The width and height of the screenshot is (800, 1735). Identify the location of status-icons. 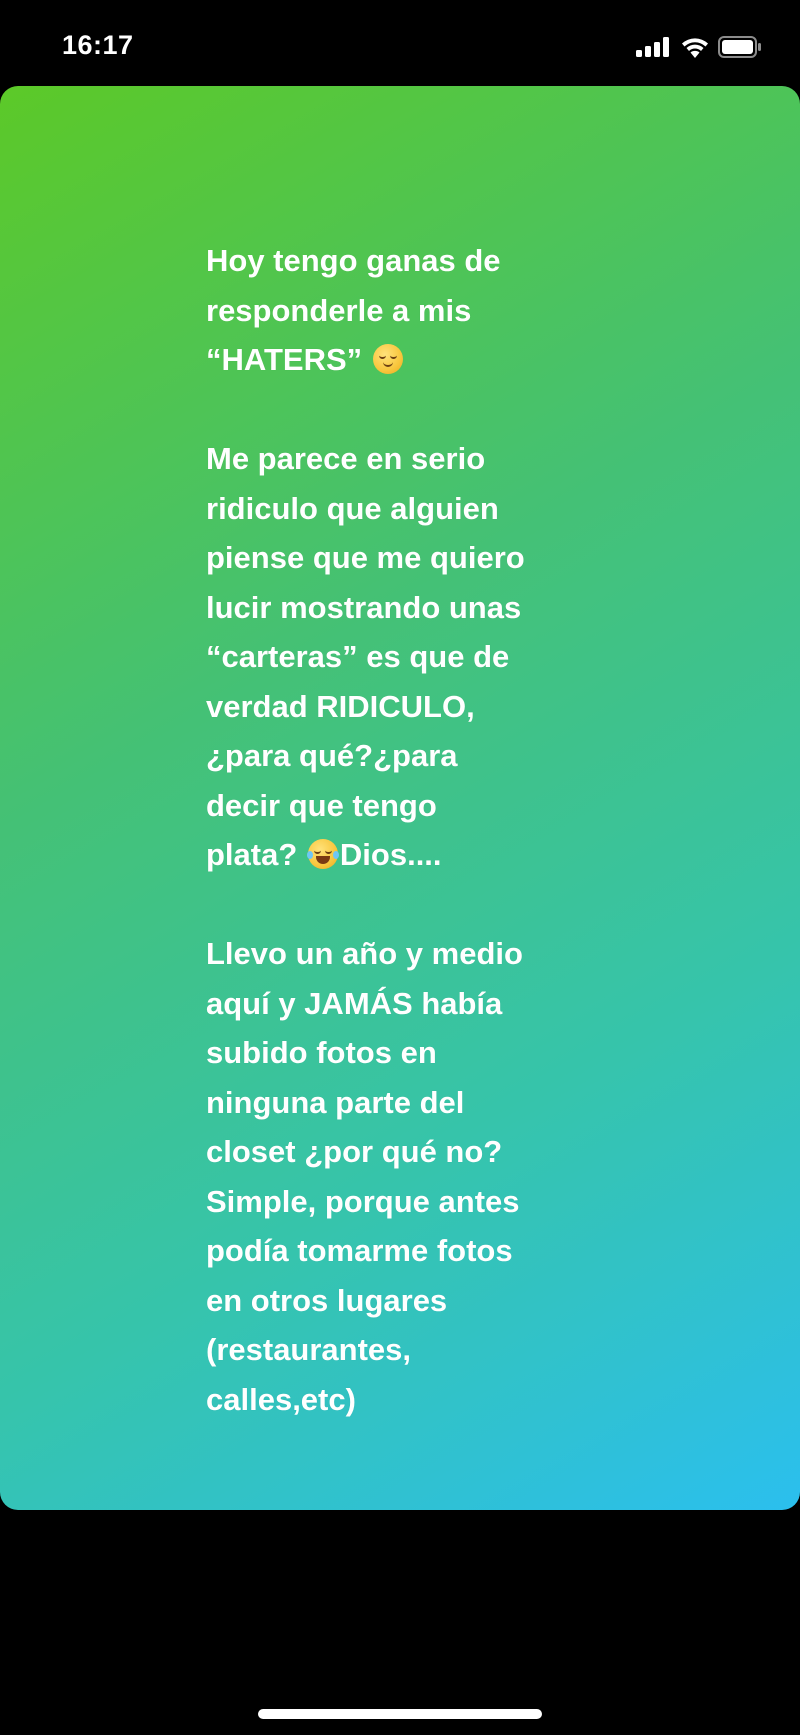
(699, 49).